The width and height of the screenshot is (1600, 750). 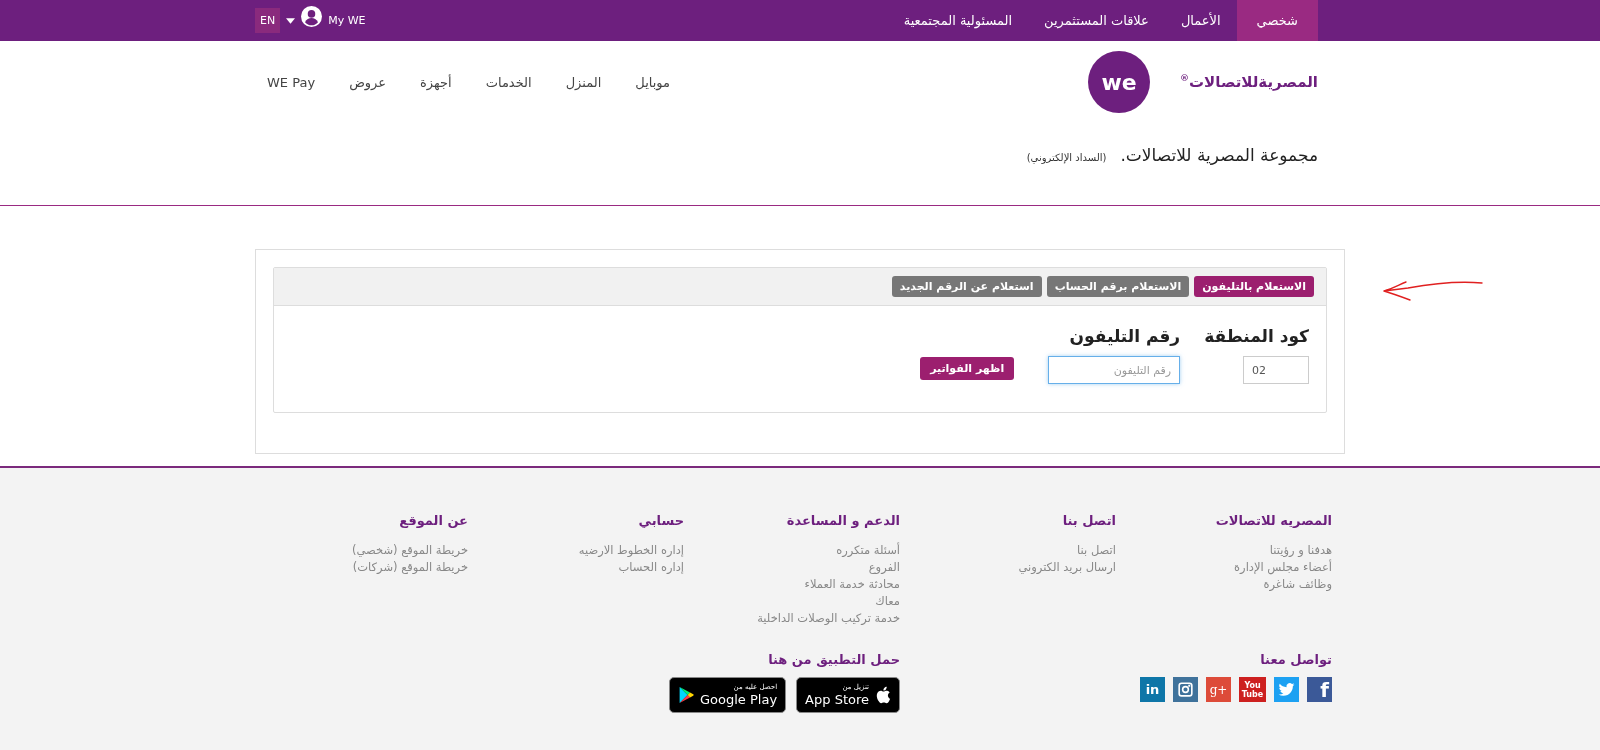 What do you see at coordinates (661, 520) in the screenshot?
I see `footer-heading: حسابي` at bounding box center [661, 520].